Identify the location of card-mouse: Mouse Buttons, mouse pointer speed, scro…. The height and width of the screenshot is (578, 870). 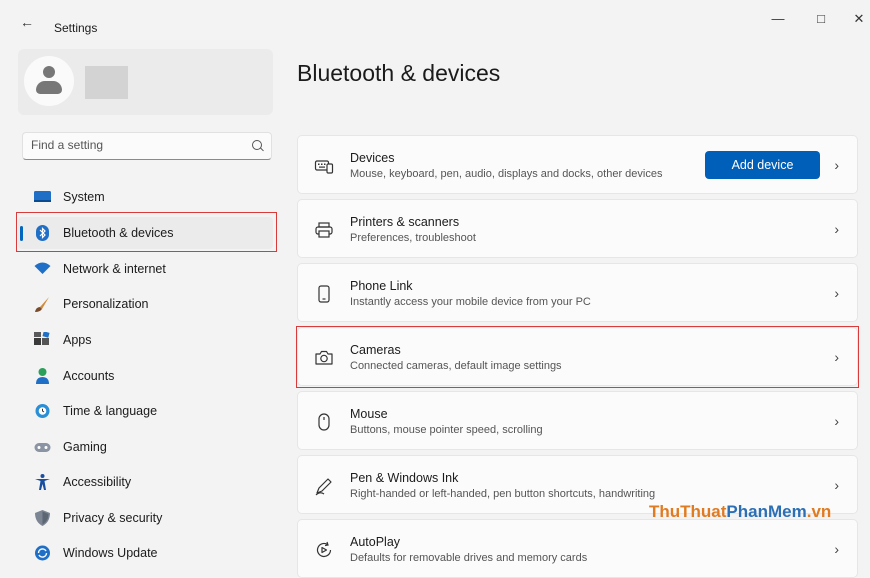
(577, 420).